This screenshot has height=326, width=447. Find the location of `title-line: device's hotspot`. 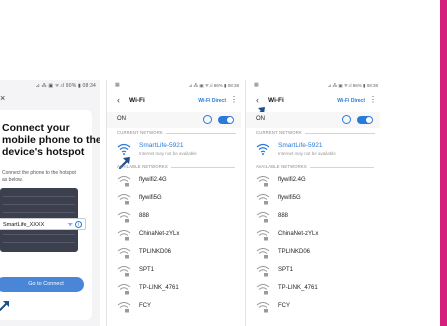

title-line: device's hotspot is located at coordinates (43, 152).